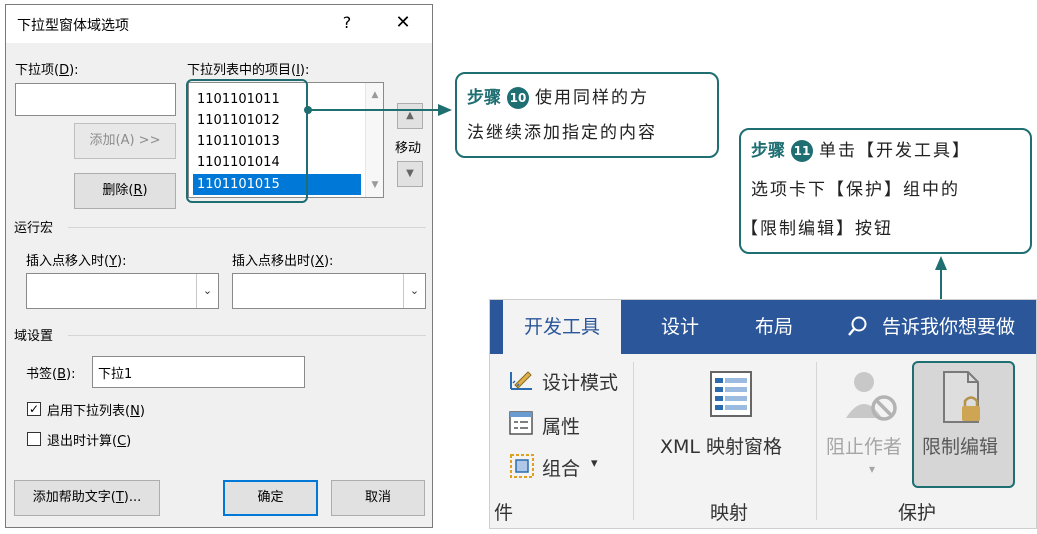  I want to click on ribbon-tabbar: 开发工具 设计 布局 告诉我你想要做, so click(763, 327).